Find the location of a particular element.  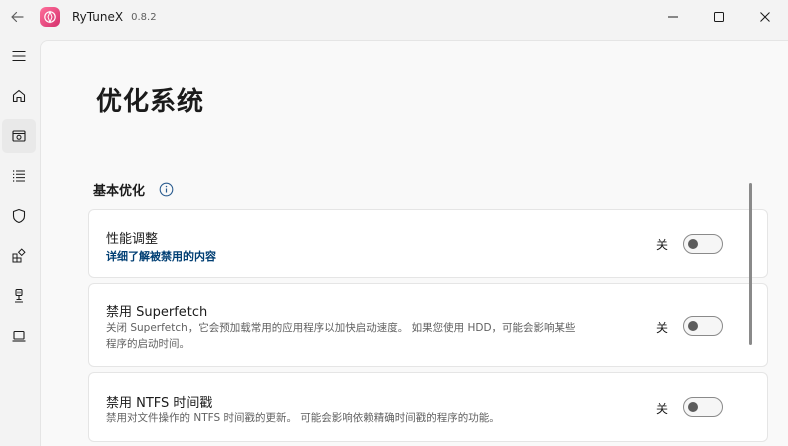

hamburger-menu-icon is located at coordinates (19, 56).